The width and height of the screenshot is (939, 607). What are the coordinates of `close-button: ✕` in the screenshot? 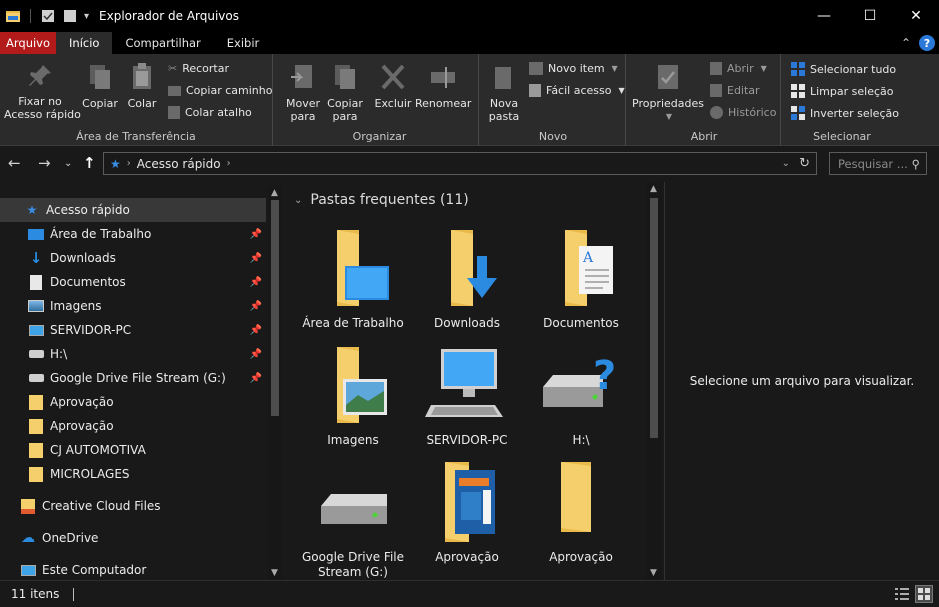 It's located at (916, 16).